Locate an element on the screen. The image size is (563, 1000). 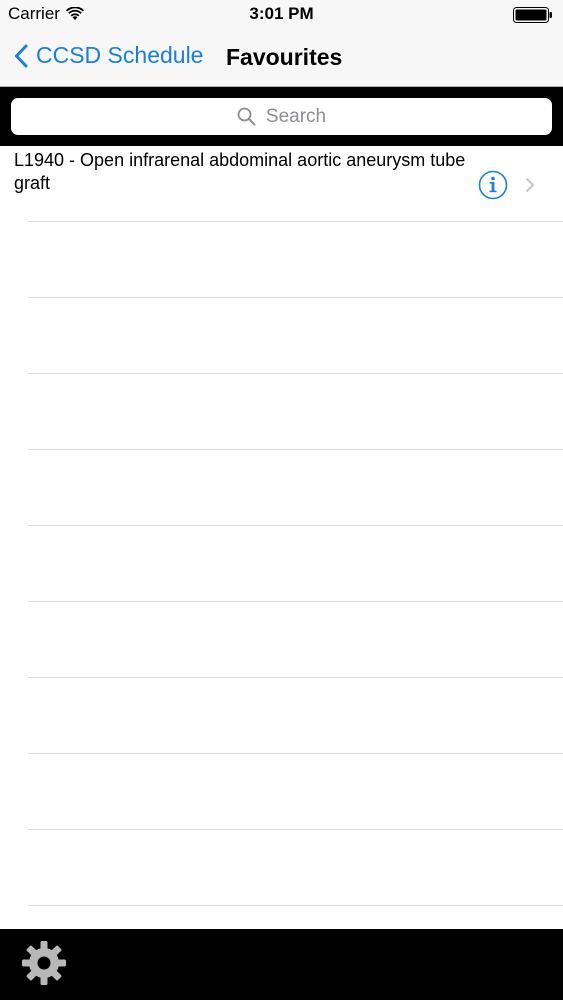
bottom-toolbar is located at coordinates (281, 964).